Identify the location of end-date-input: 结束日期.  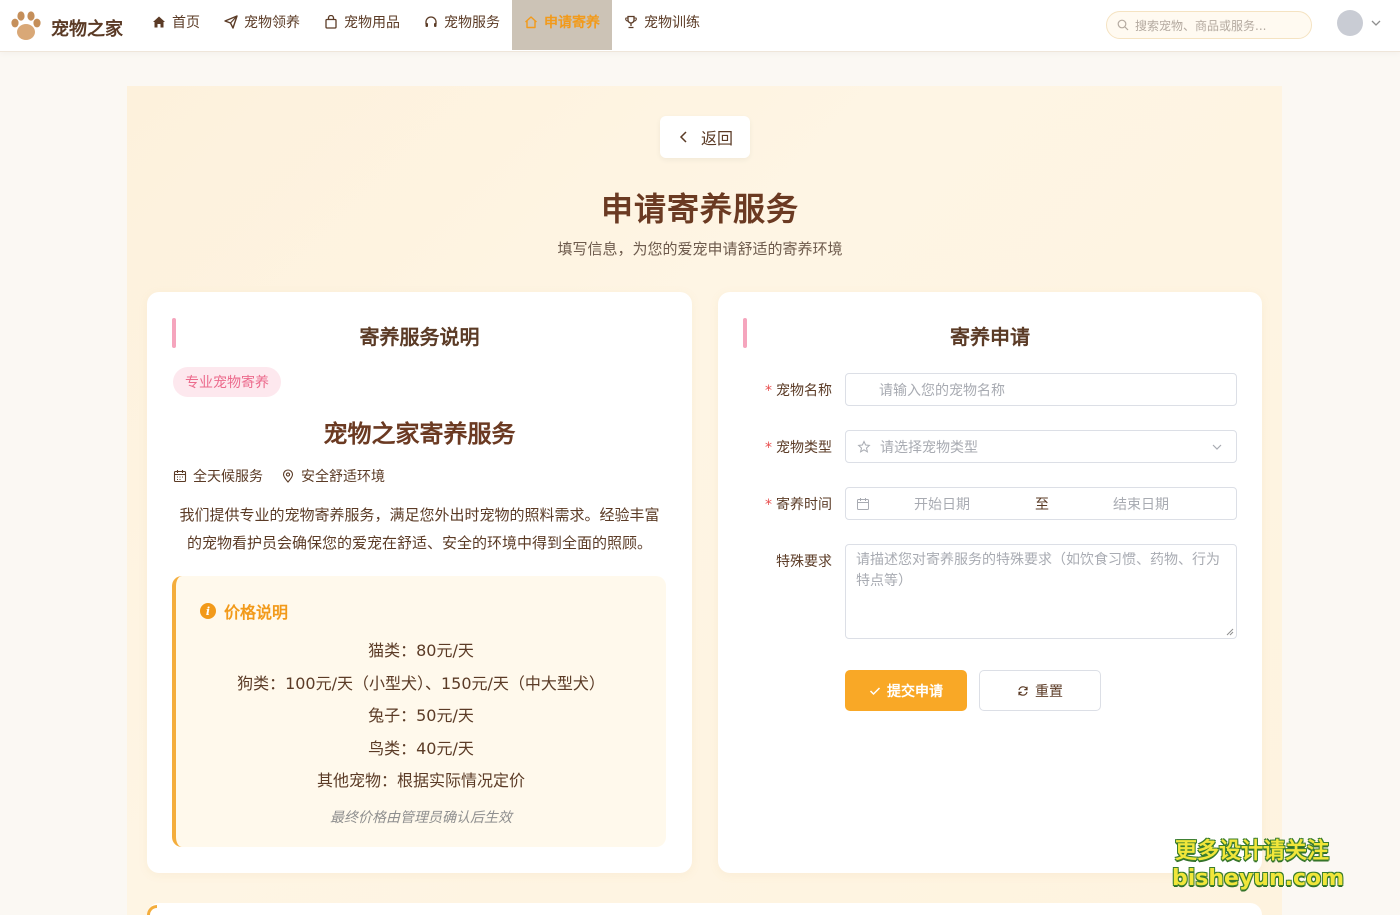
(1141, 504).